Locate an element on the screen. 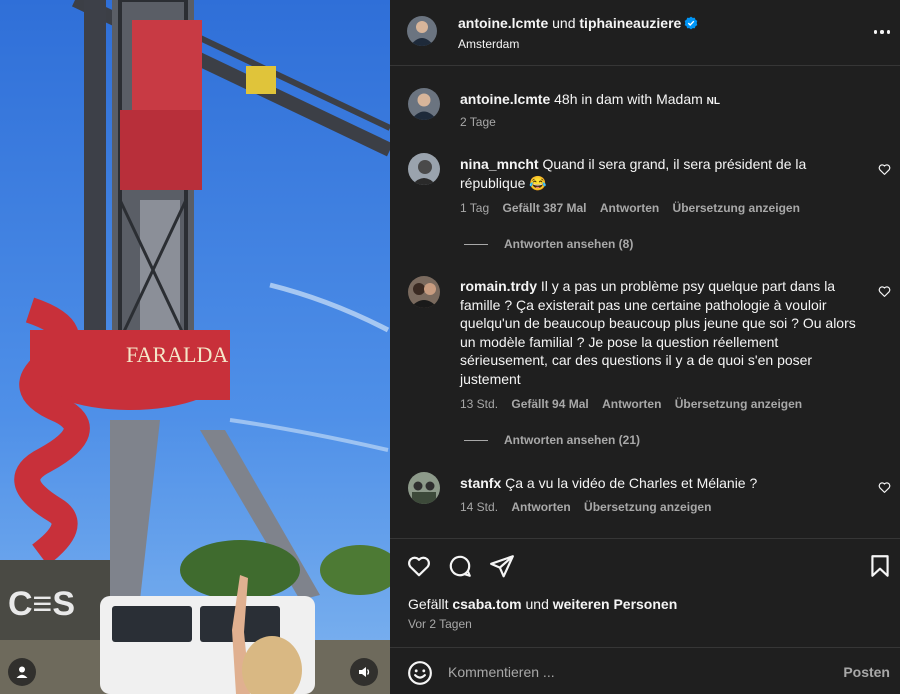 The height and width of the screenshot is (694, 900). comment-meta: 14 Std. Antworten Übersetzung anzeigen is located at coordinates (590, 507).